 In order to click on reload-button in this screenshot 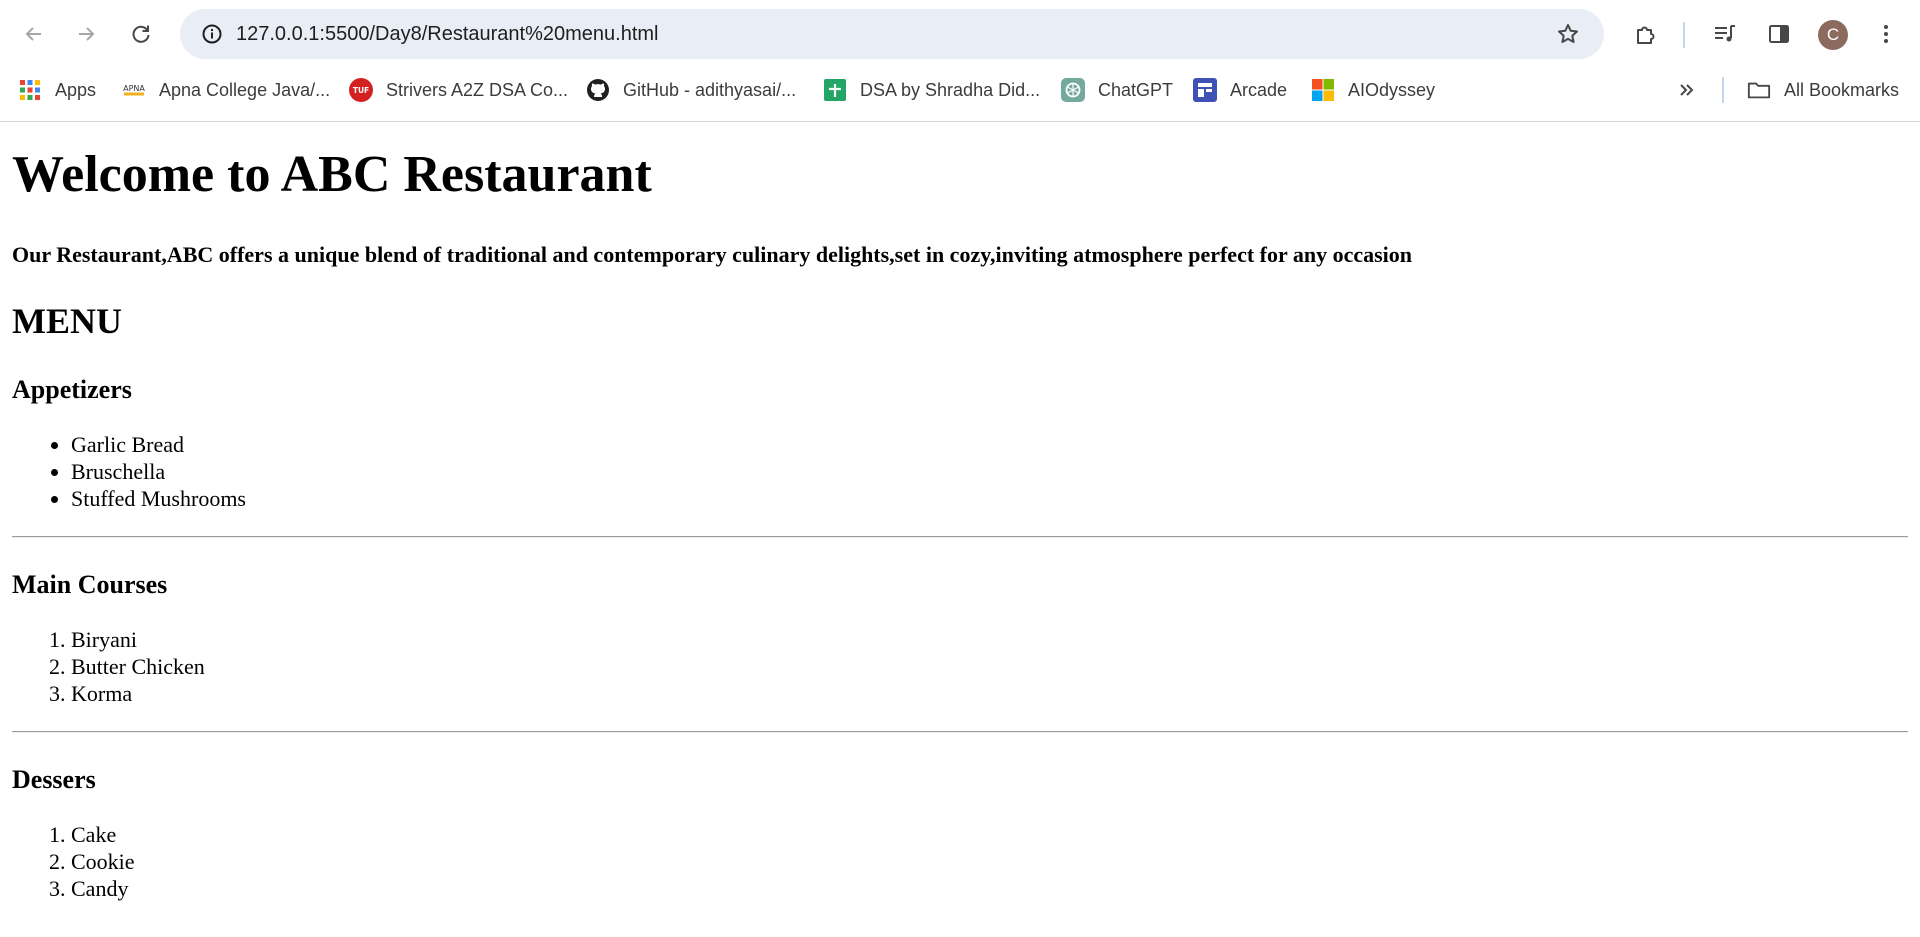, I will do `click(141, 34)`.